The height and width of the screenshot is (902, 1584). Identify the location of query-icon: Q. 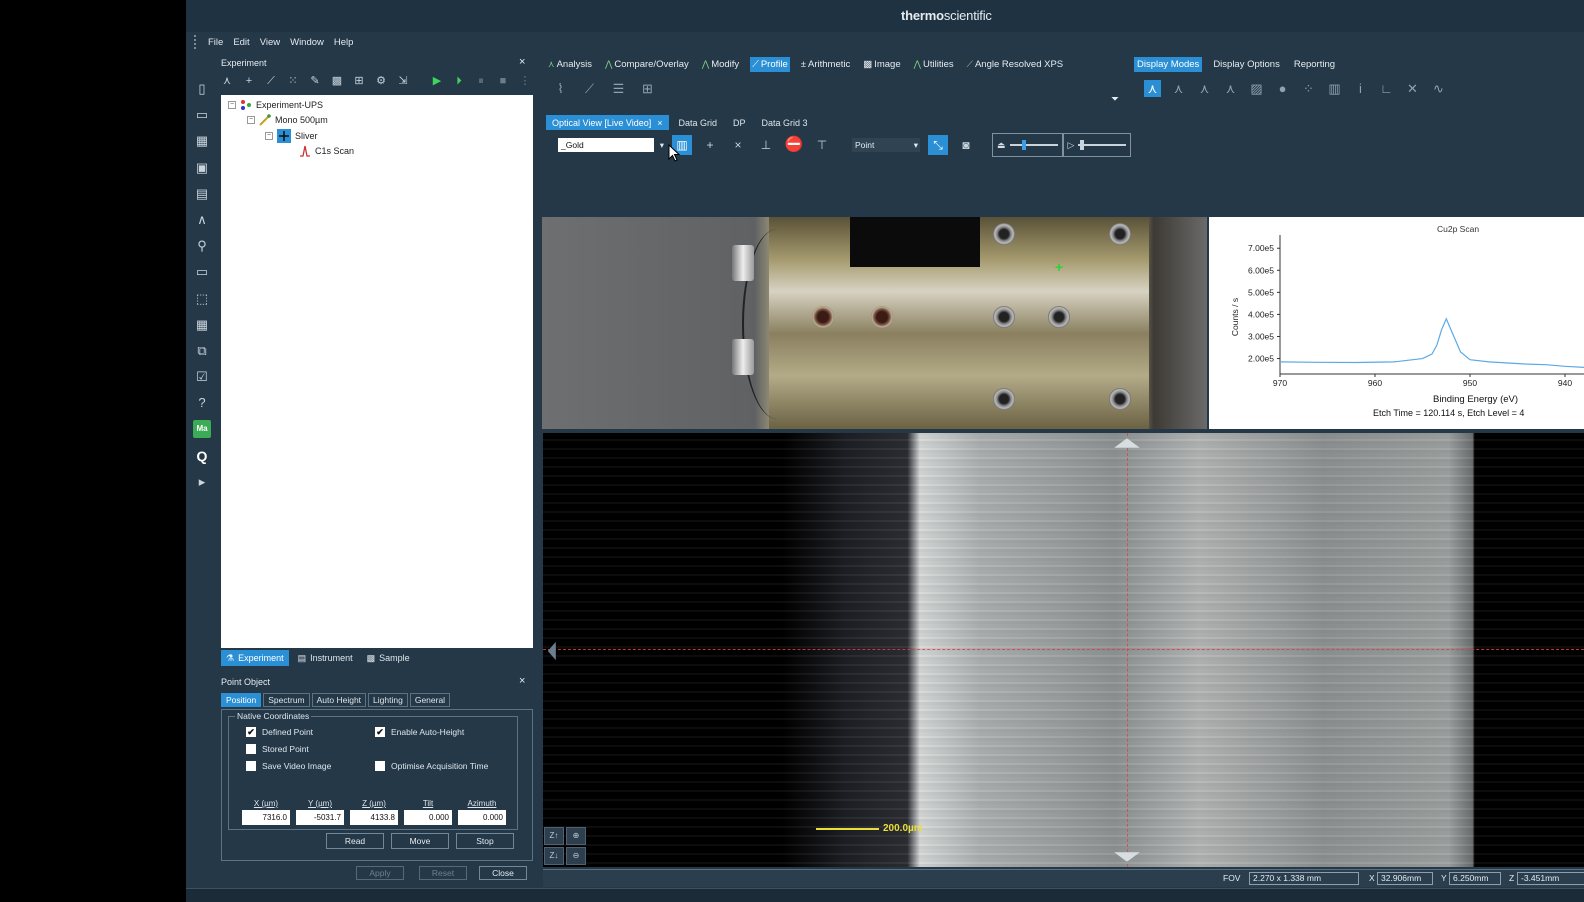
(202, 456).